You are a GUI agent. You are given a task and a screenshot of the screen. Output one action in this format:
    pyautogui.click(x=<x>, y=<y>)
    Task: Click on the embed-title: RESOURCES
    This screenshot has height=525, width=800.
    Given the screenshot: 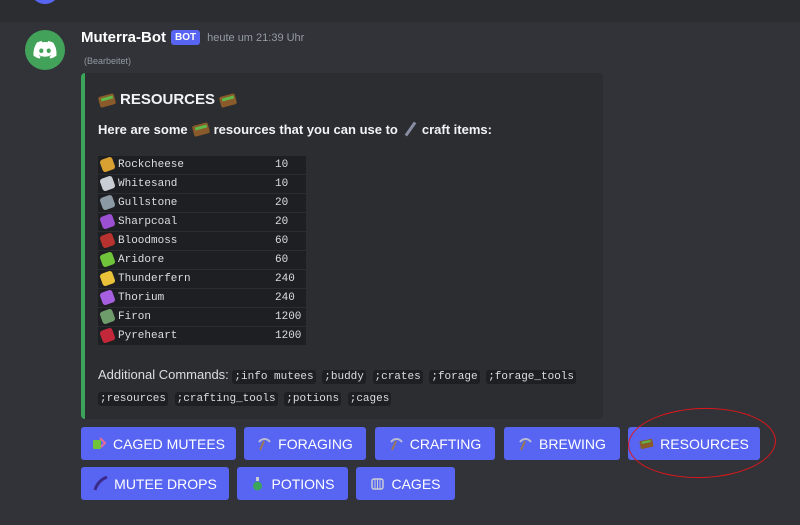 What is the action you would take?
    pyautogui.click(x=167, y=99)
    